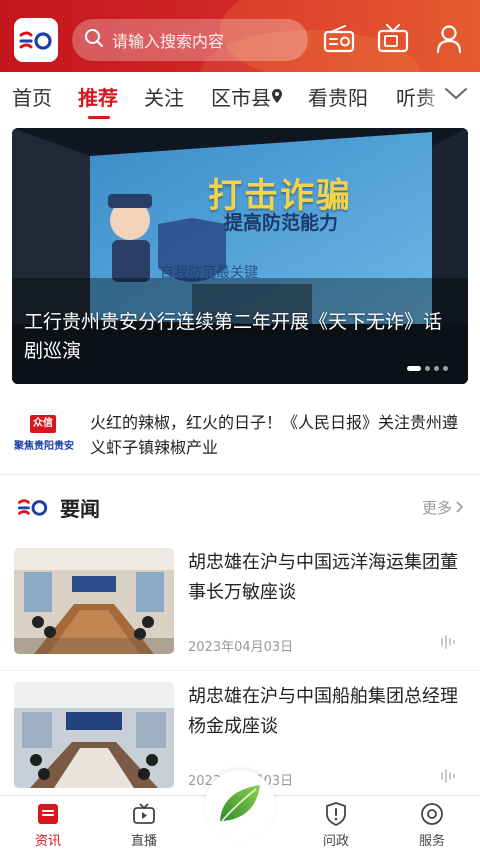  I want to click on tab-recommend: 推荐, so click(98, 96).